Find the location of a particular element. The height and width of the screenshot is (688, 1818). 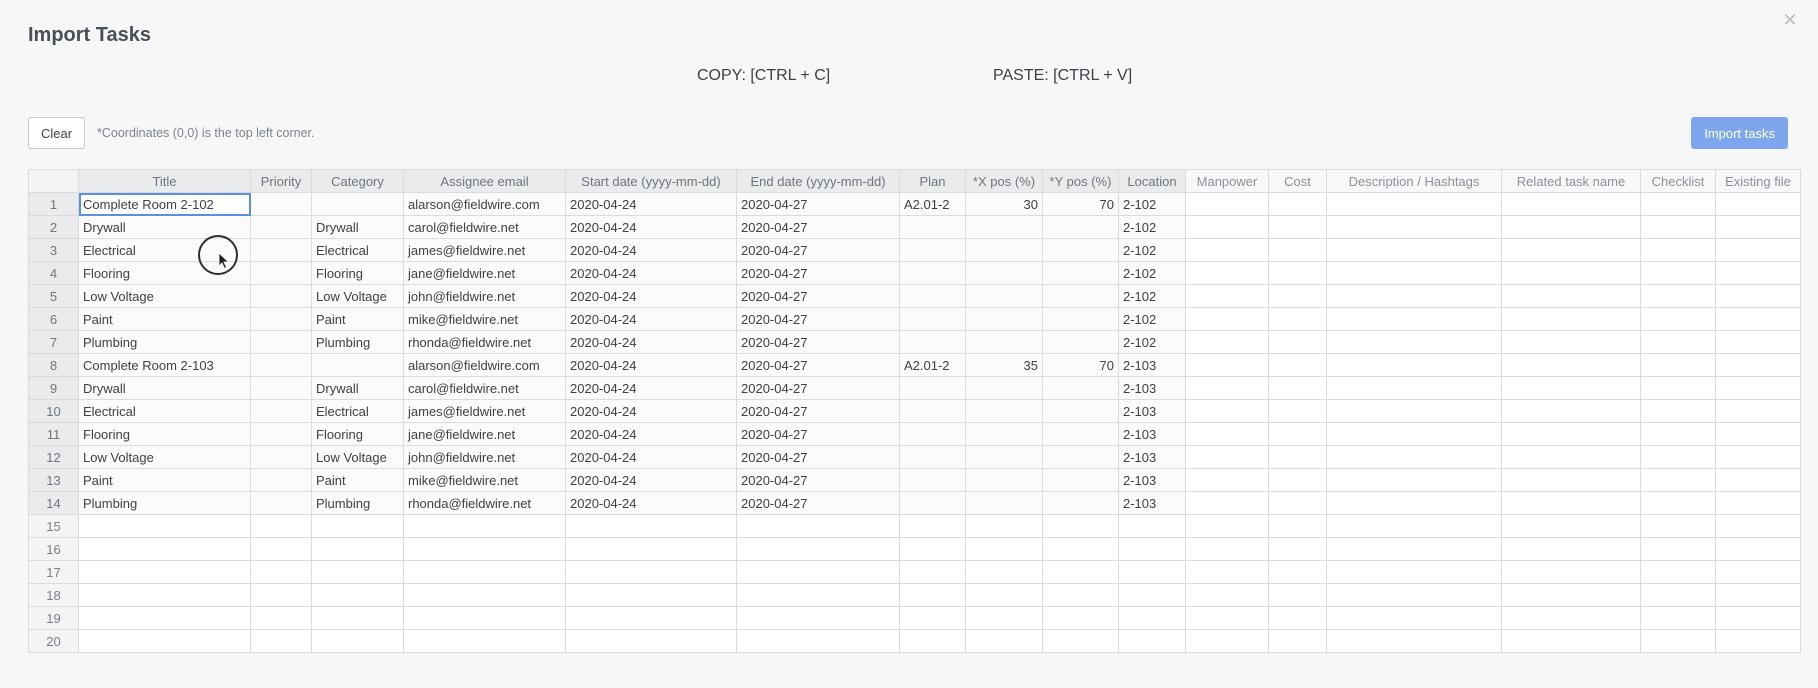

row-number: 13 is located at coordinates (53, 480).